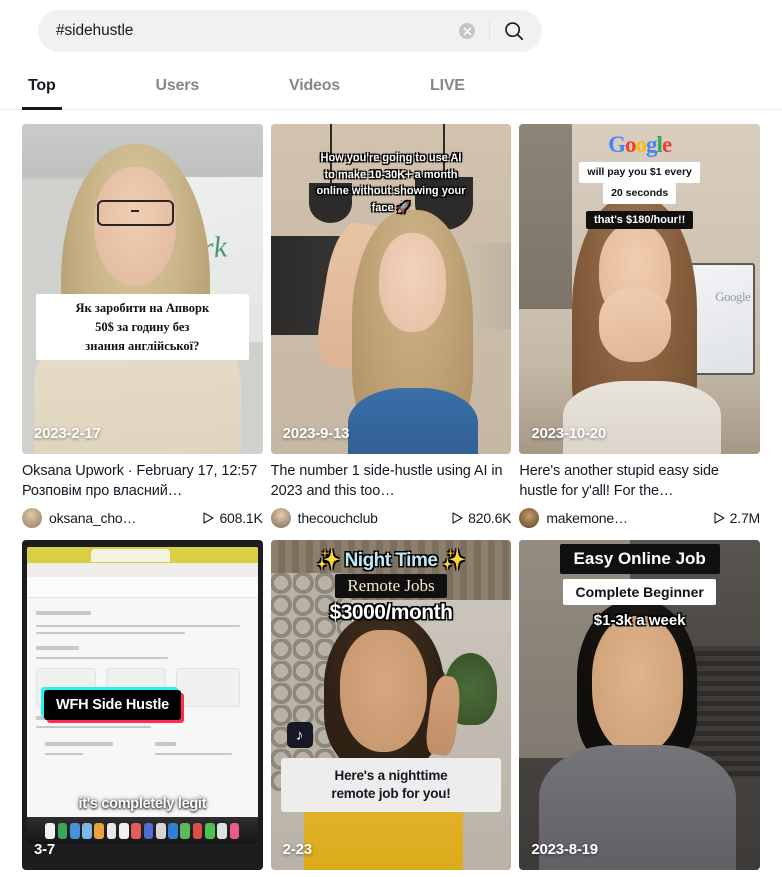 The image size is (782, 877). Describe the element at coordinates (142, 804) in the screenshot. I see `overlay-line-1: it's completely legit` at that location.